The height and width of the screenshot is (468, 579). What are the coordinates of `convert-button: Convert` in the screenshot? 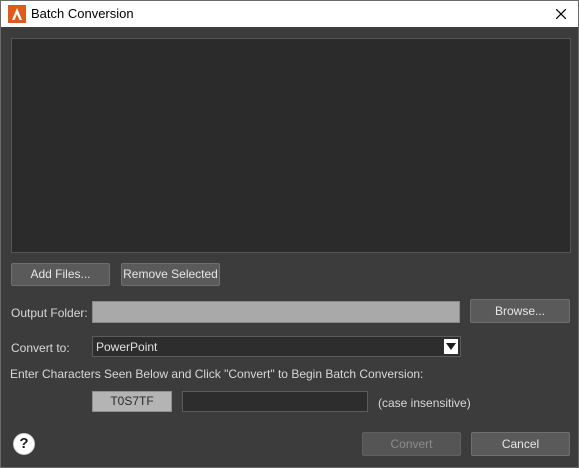 It's located at (411, 444).